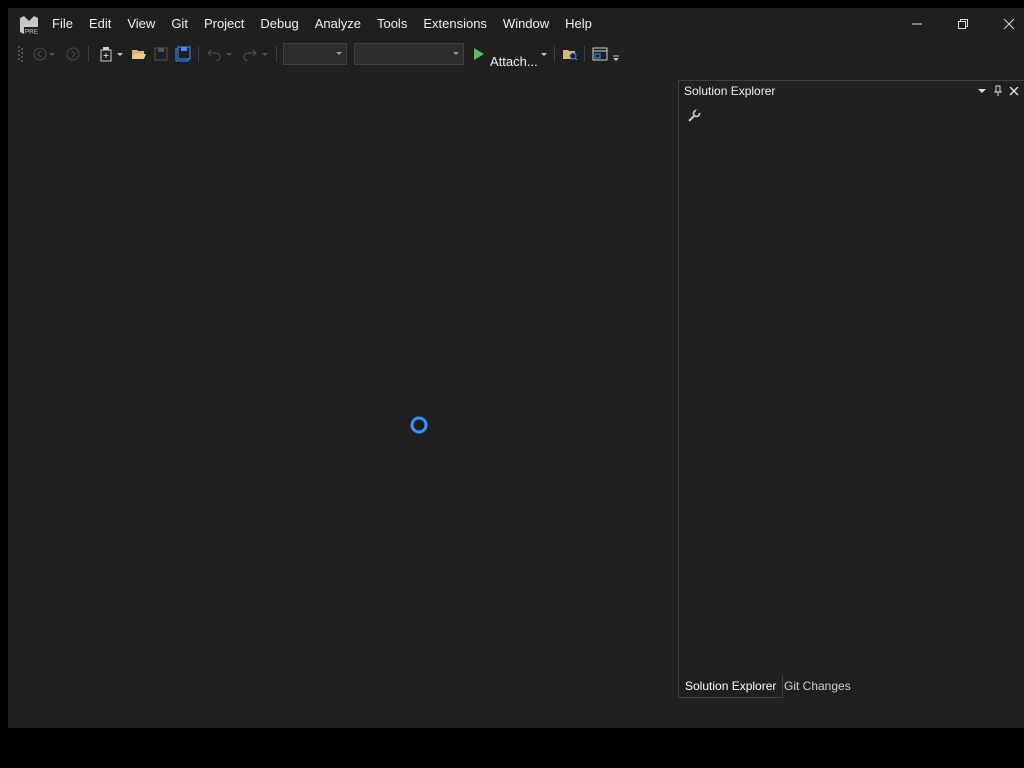 The image size is (1024, 768). What do you see at coordinates (29, 26) in the screenshot?
I see `visual-studio-preview-logo-icon: PRE` at bounding box center [29, 26].